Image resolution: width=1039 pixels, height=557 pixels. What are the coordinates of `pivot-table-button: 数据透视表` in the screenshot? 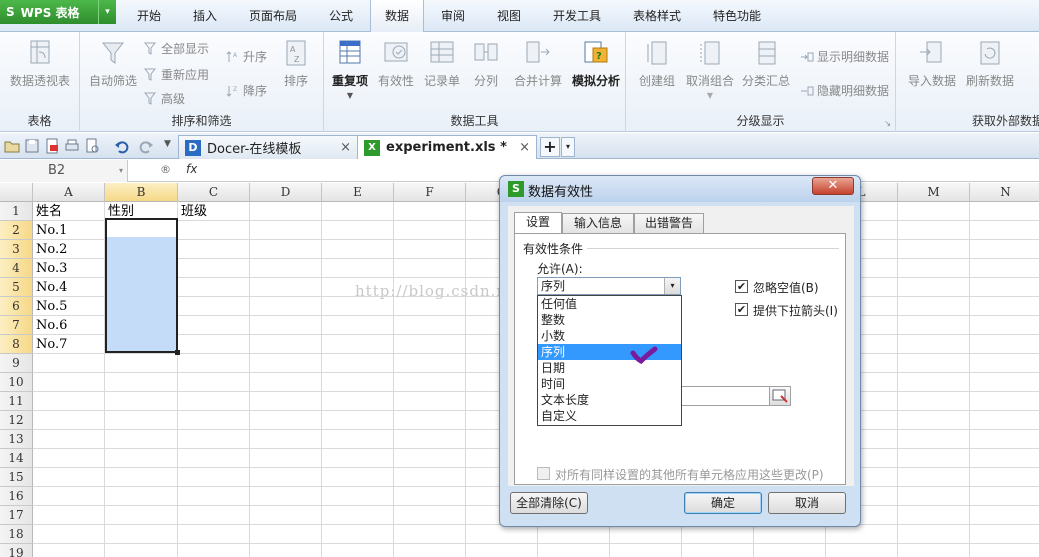 It's located at (40, 63).